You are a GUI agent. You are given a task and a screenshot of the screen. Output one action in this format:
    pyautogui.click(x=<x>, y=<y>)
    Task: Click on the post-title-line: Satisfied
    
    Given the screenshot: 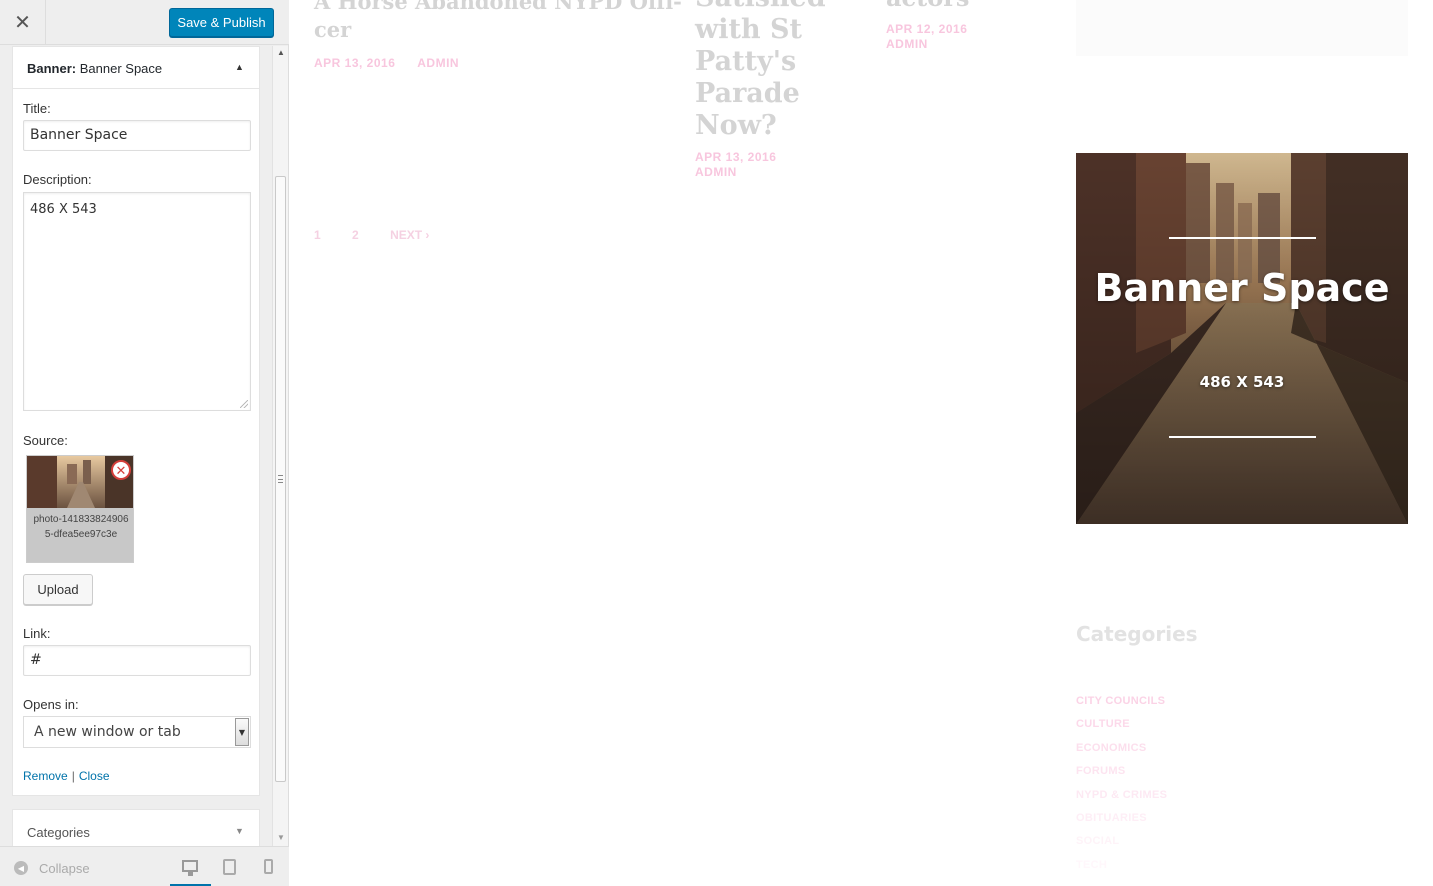 What is the action you would take?
    pyautogui.click(x=760, y=7)
    